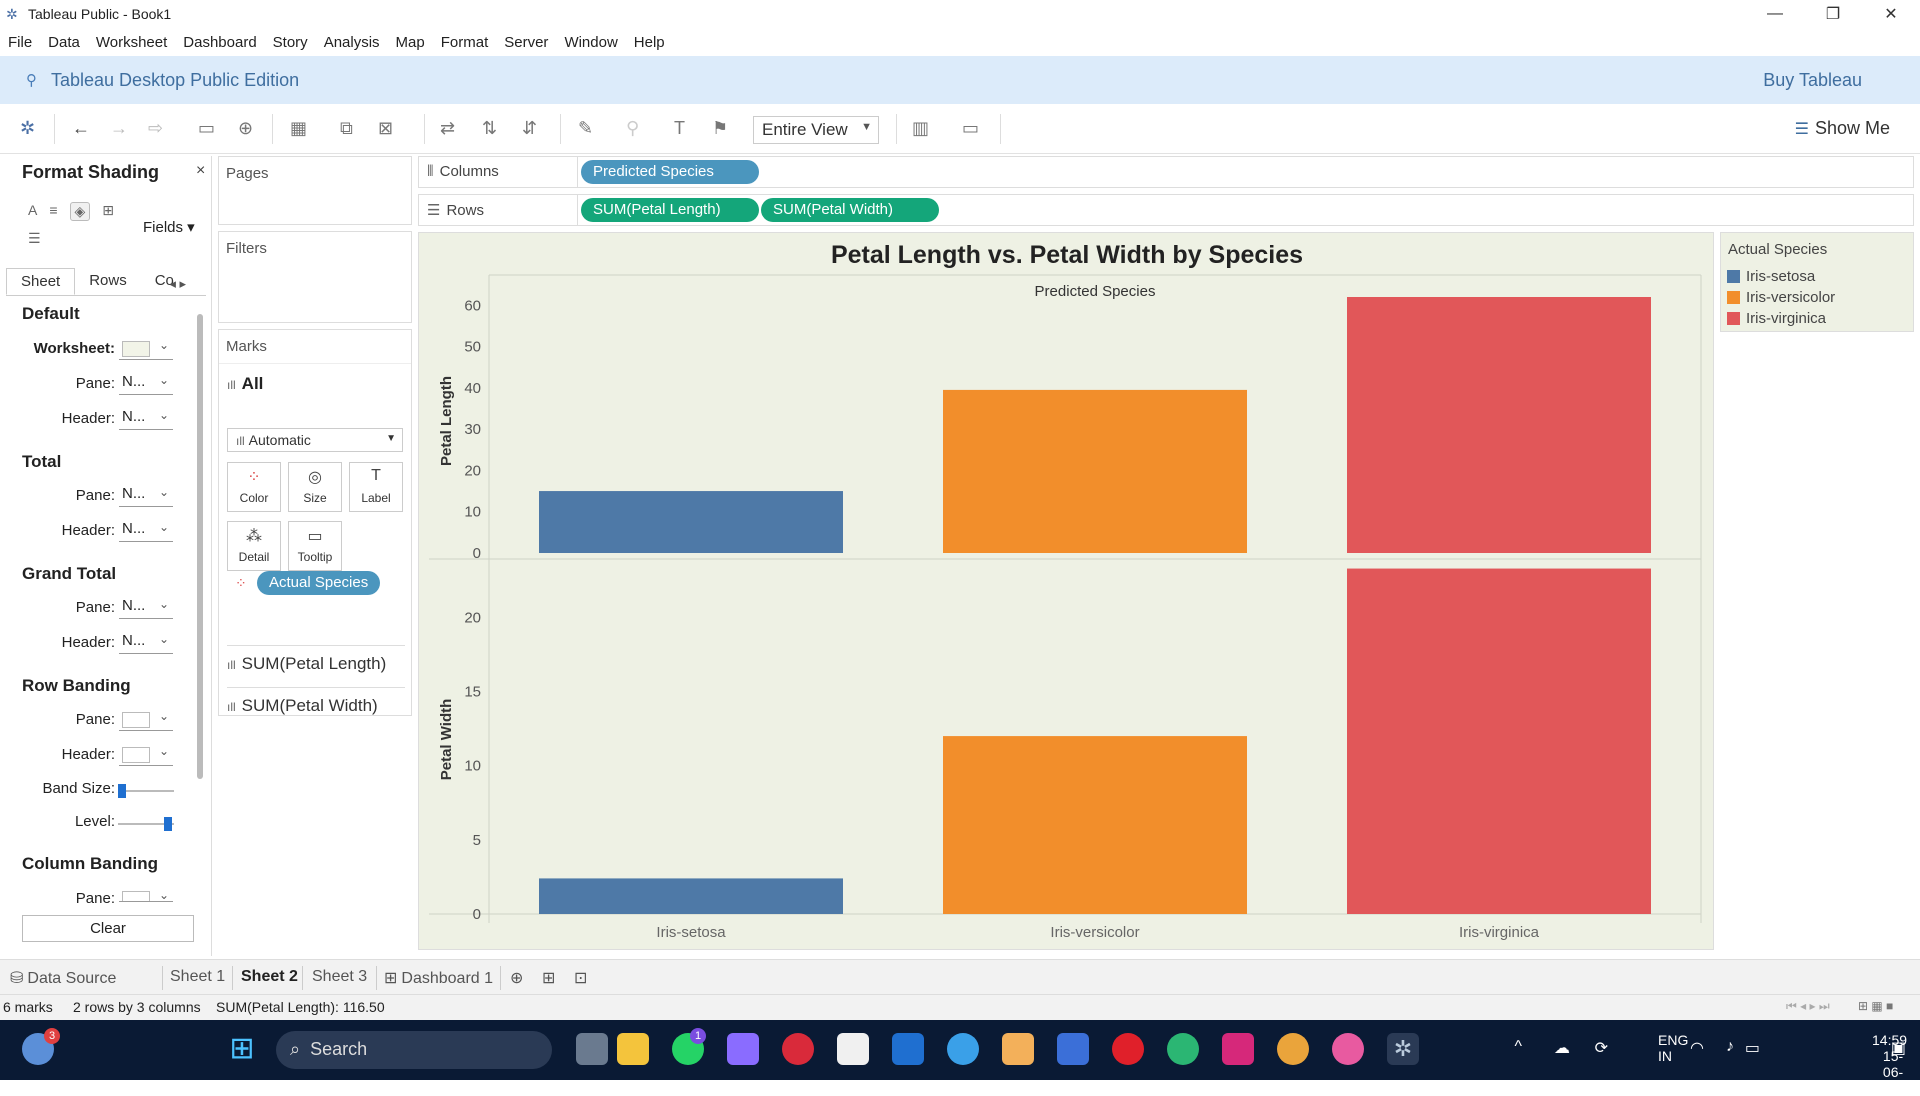  I want to click on columns-shelf: ⦀ Columns Predicted Species, so click(1166, 172).